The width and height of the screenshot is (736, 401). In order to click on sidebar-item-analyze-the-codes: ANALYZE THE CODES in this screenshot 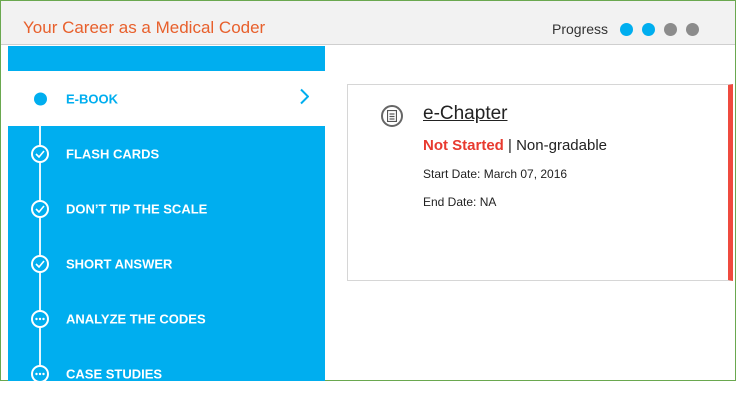, I will do `click(166, 318)`.